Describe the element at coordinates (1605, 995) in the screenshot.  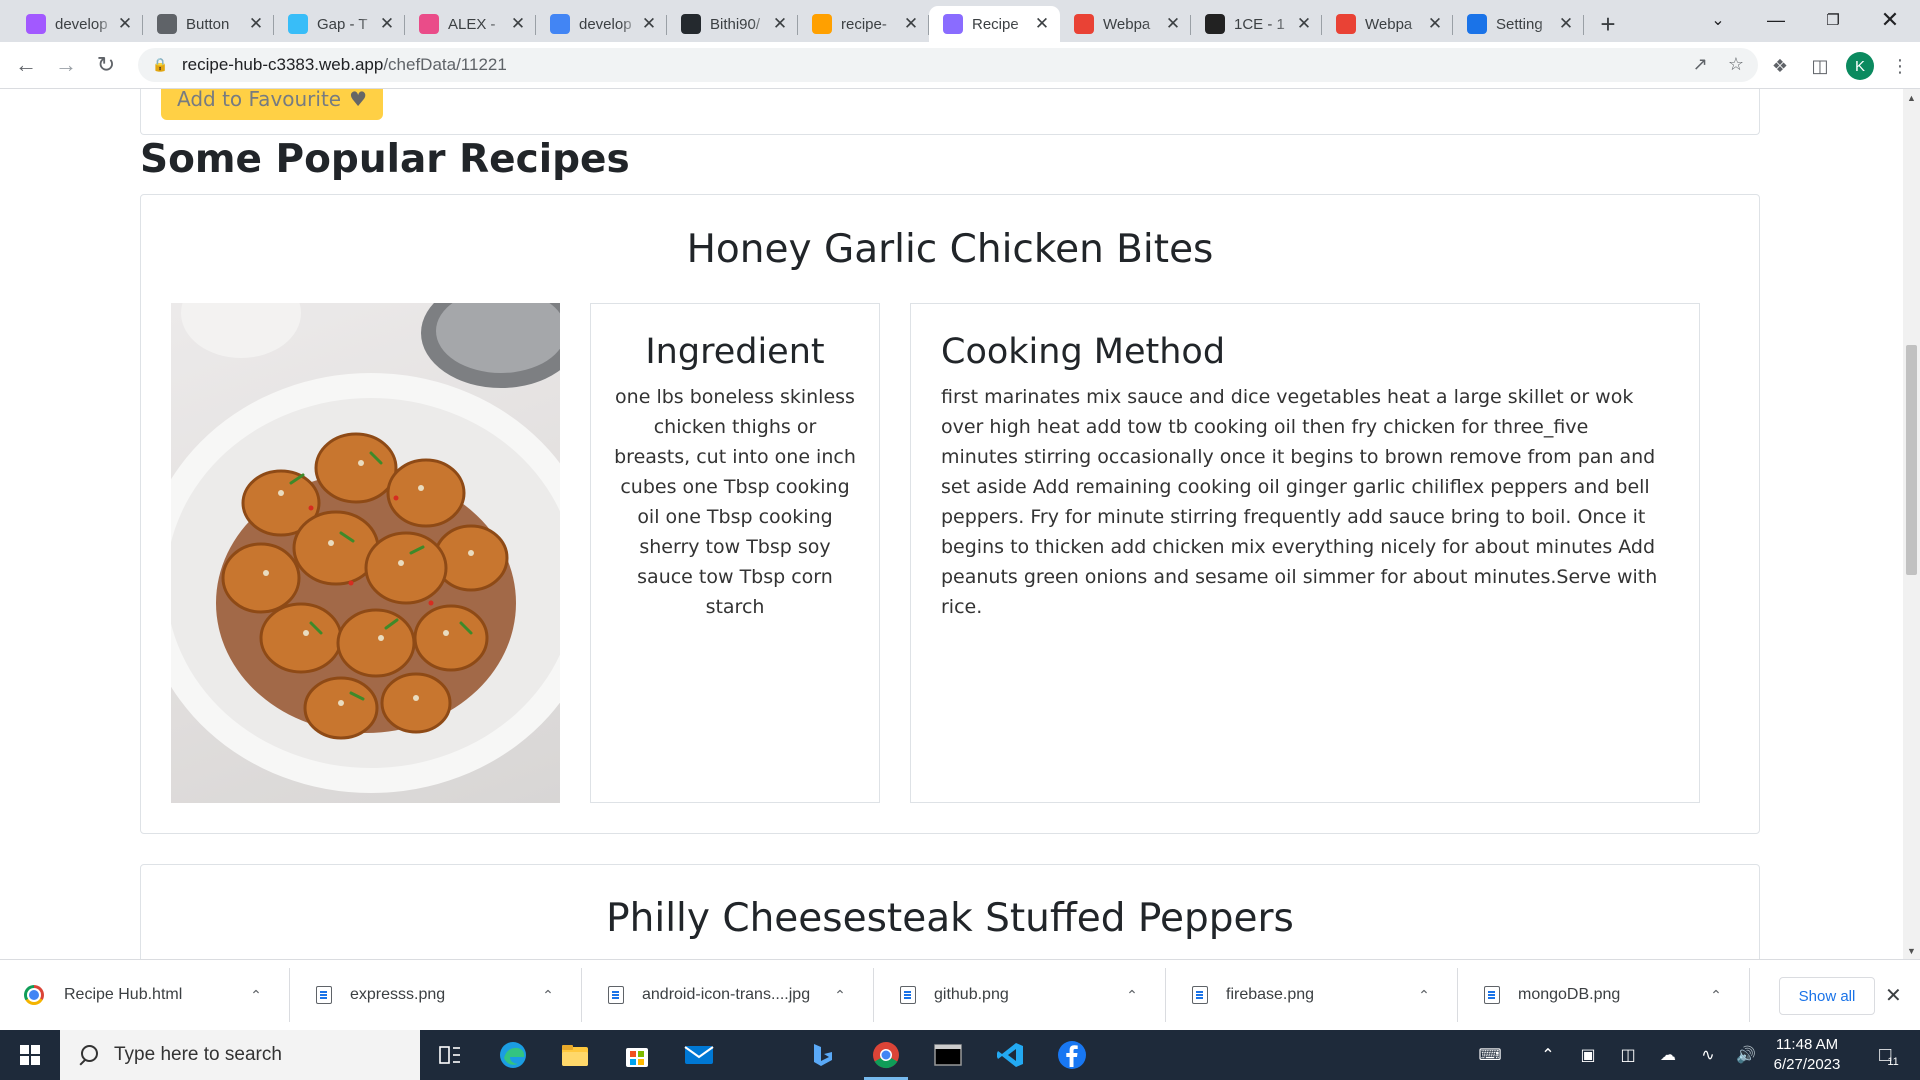
I see `download-item: mongoDB.png ⌃` at that location.